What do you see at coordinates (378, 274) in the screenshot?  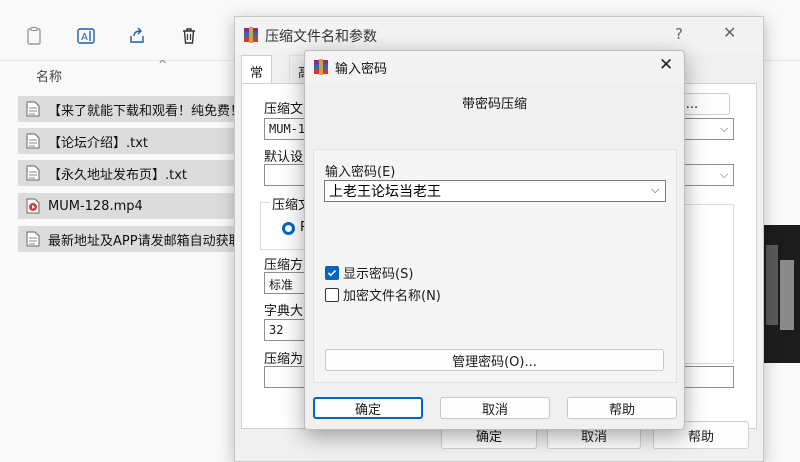 I see `show-password-label: 显示密码(S)` at bounding box center [378, 274].